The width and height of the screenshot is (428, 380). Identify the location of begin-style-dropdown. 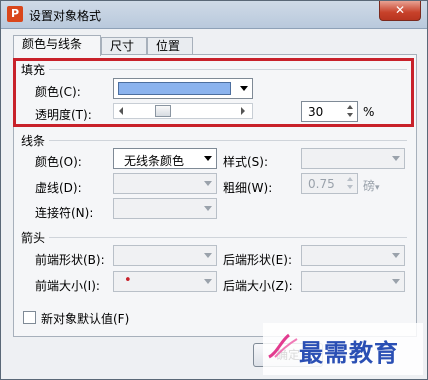
(165, 255).